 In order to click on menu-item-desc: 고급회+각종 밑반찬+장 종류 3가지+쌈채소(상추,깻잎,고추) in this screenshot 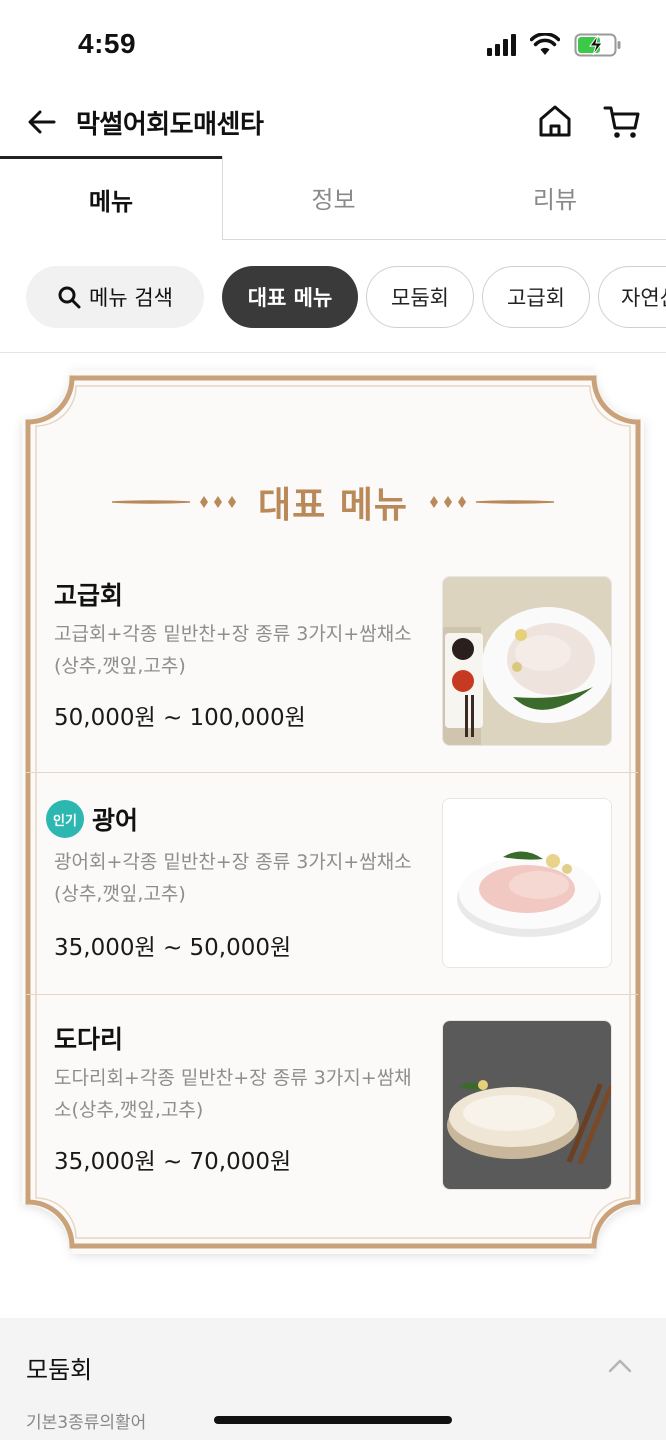, I will do `click(233, 650)`.